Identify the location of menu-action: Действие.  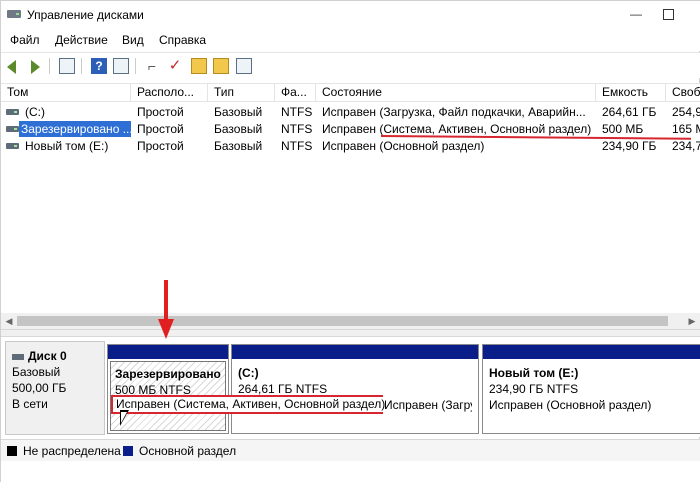
(81, 40).